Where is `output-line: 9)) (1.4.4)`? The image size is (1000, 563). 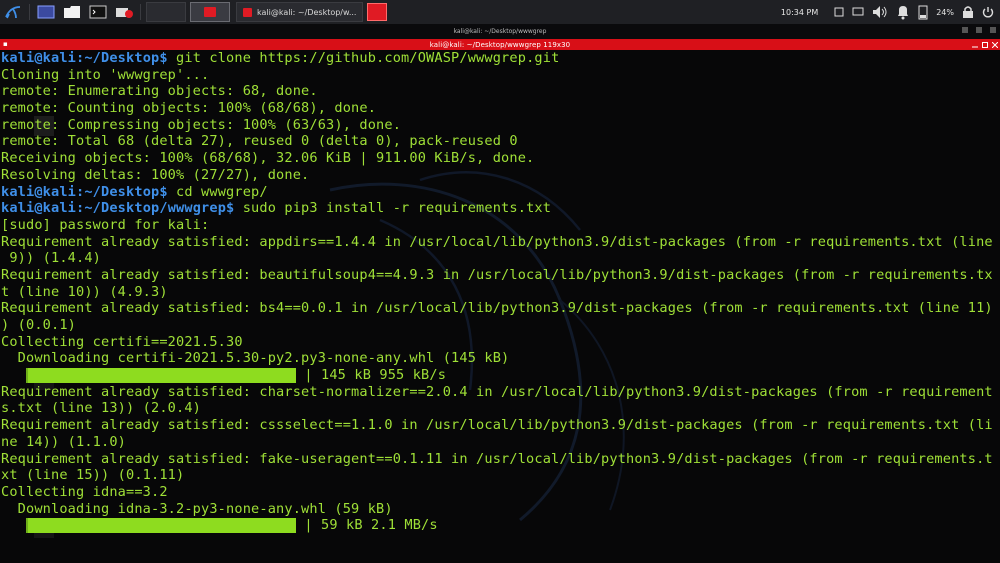 output-line: 9)) (1.4.4) is located at coordinates (51, 258).